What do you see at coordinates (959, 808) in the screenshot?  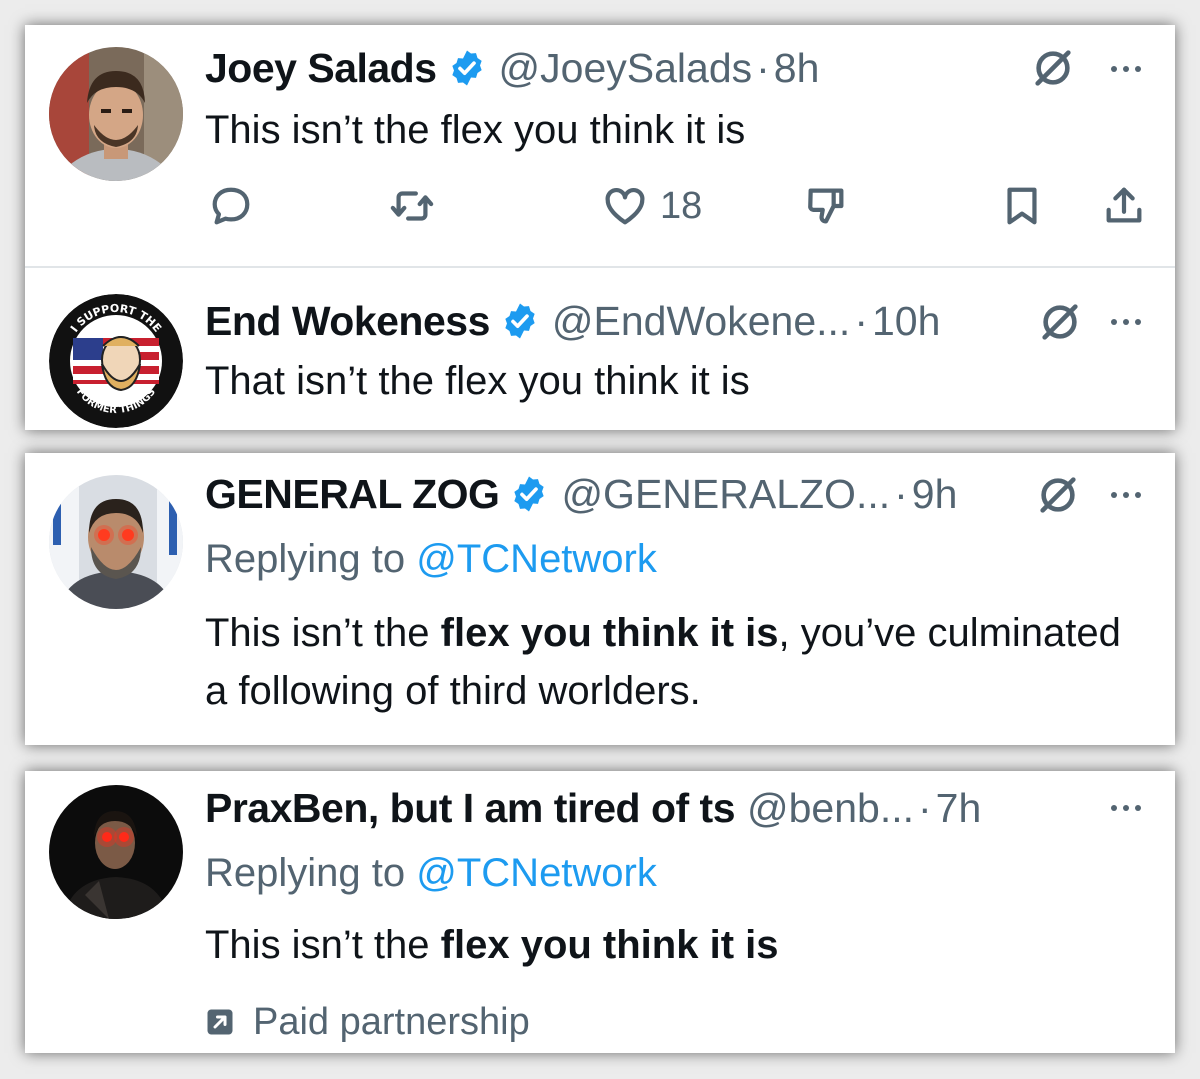 I see `timestamp: 7h` at bounding box center [959, 808].